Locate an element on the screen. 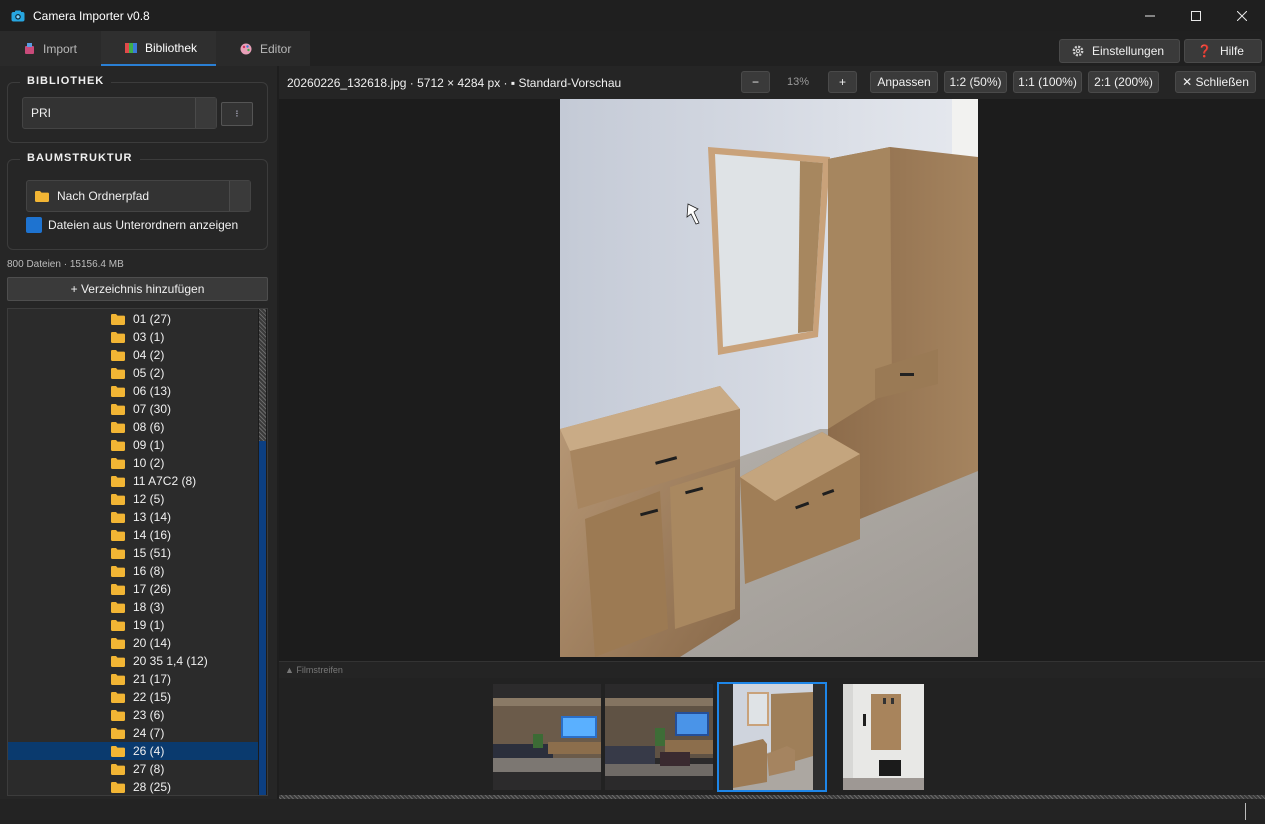 The height and width of the screenshot is (824, 1265). folder-tree-item: 26 (4) is located at coordinates (133, 751).